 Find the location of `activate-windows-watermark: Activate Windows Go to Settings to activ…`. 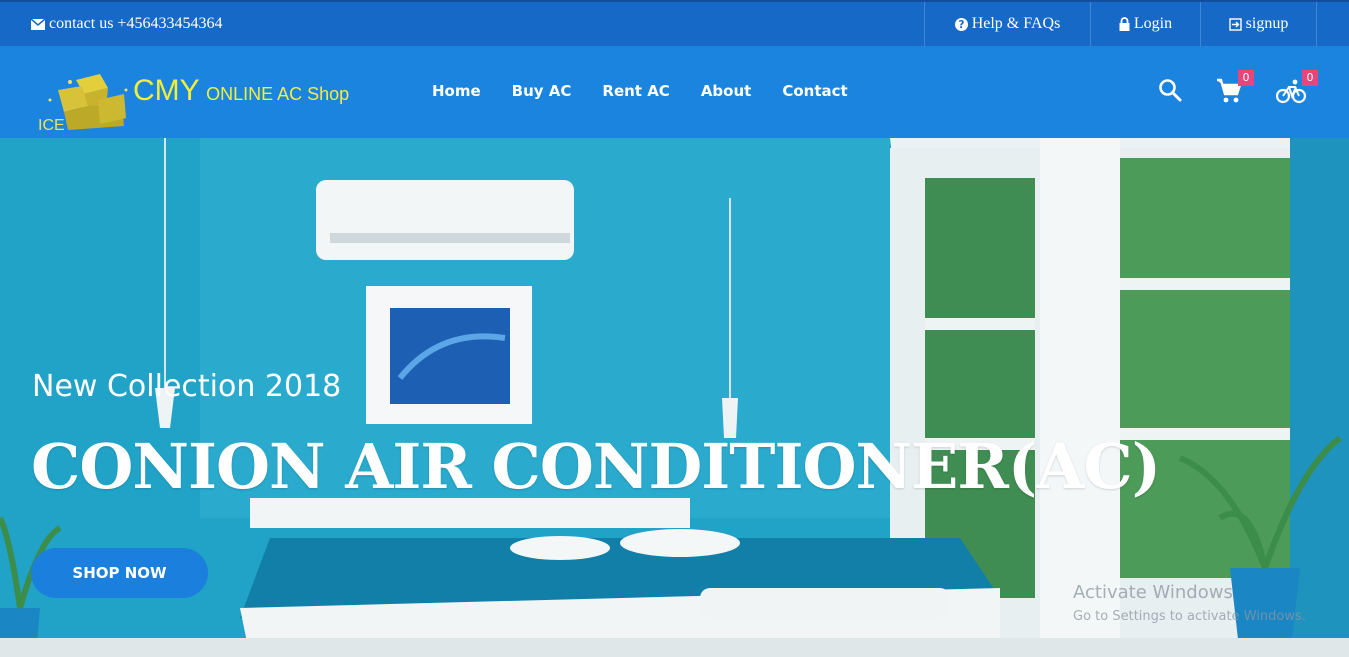

activate-windows-watermark: Activate Windows Go to Settings to activ… is located at coordinates (1189, 603).